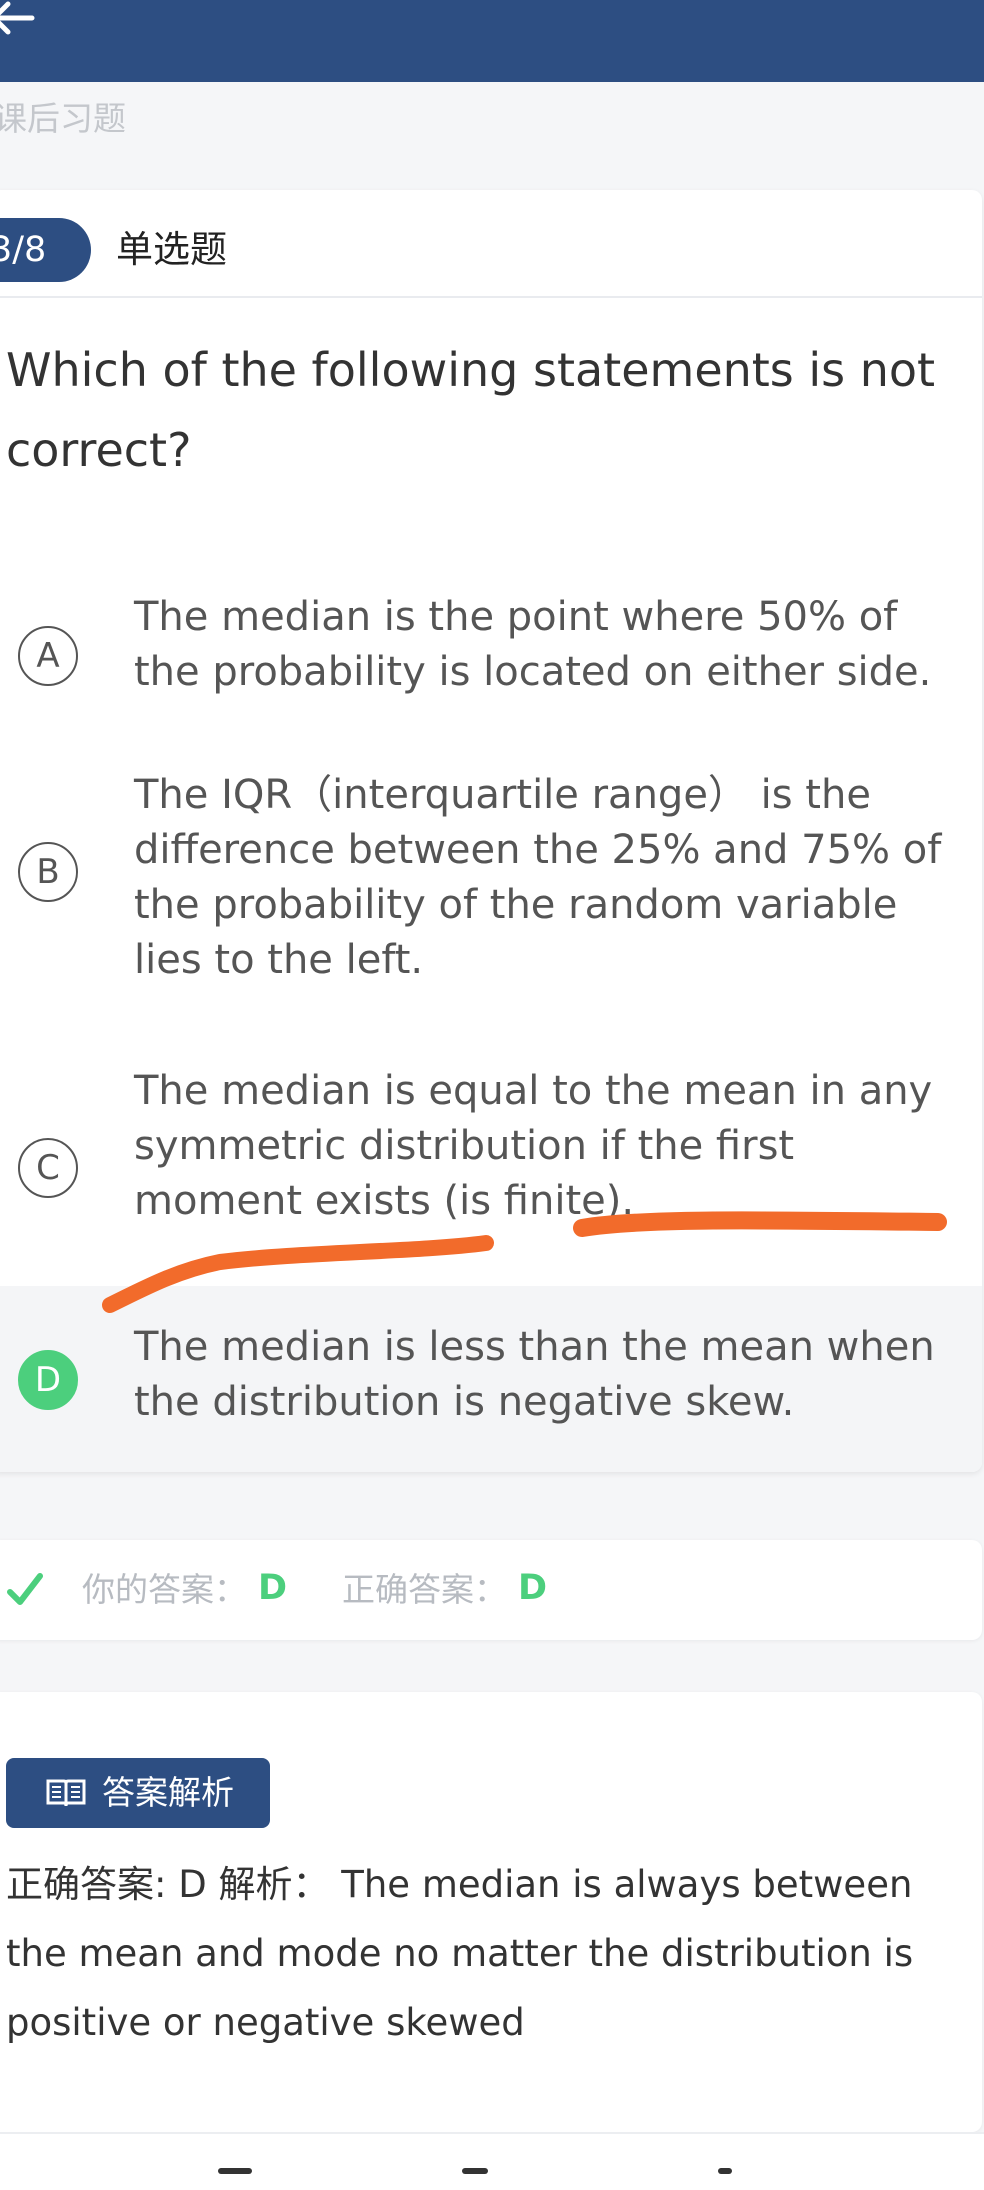 The image size is (984, 2190). What do you see at coordinates (273, 1588) in the screenshot?
I see `your-answer-value: D` at bounding box center [273, 1588].